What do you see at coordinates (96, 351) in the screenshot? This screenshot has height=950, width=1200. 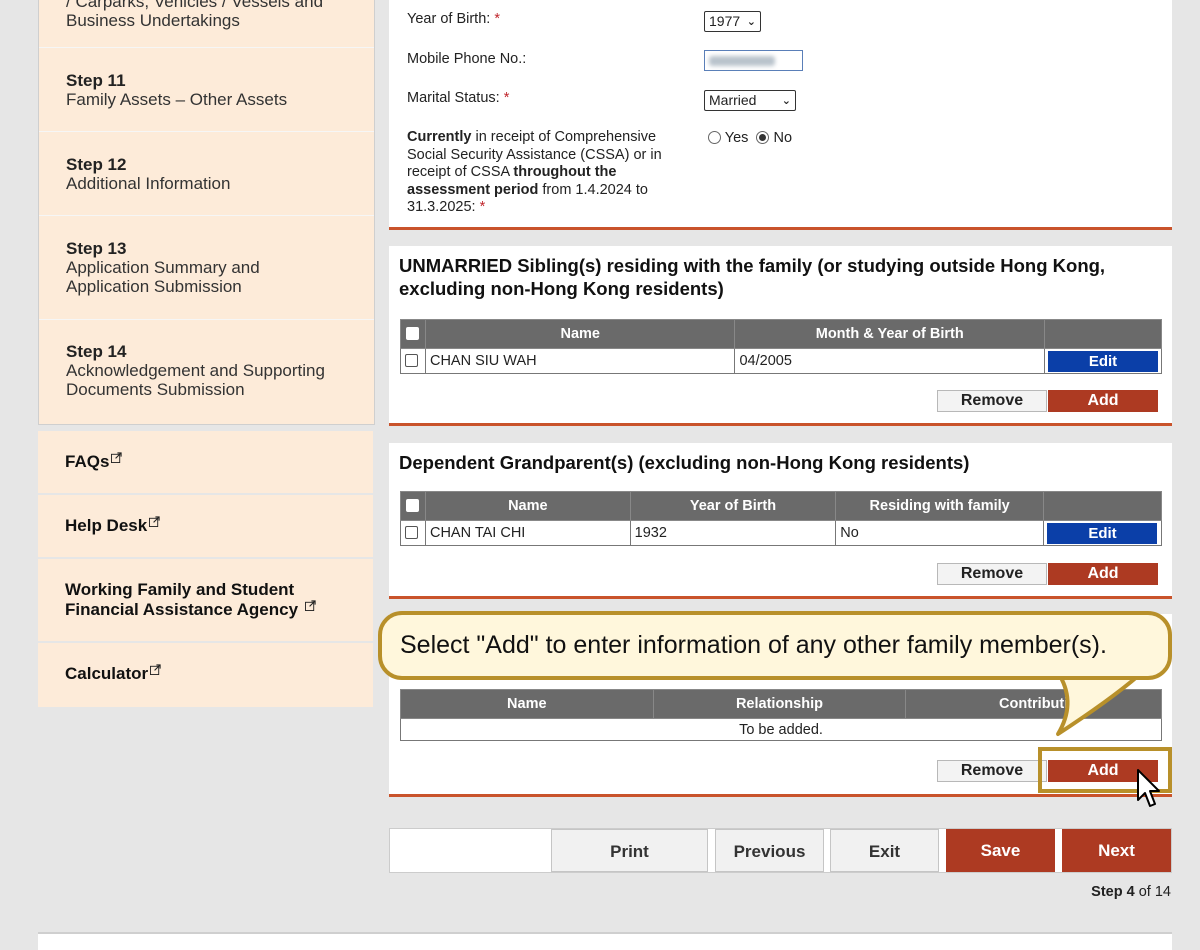 I see `sidebar-step-number: Step 14` at bounding box center [96, 351].